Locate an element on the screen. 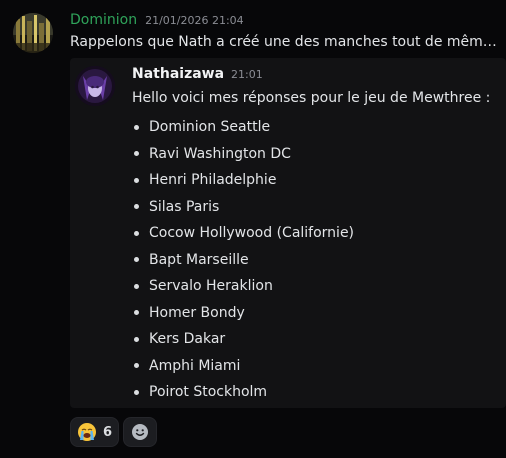  add-reaction-button is located at coordinates (140, 432).